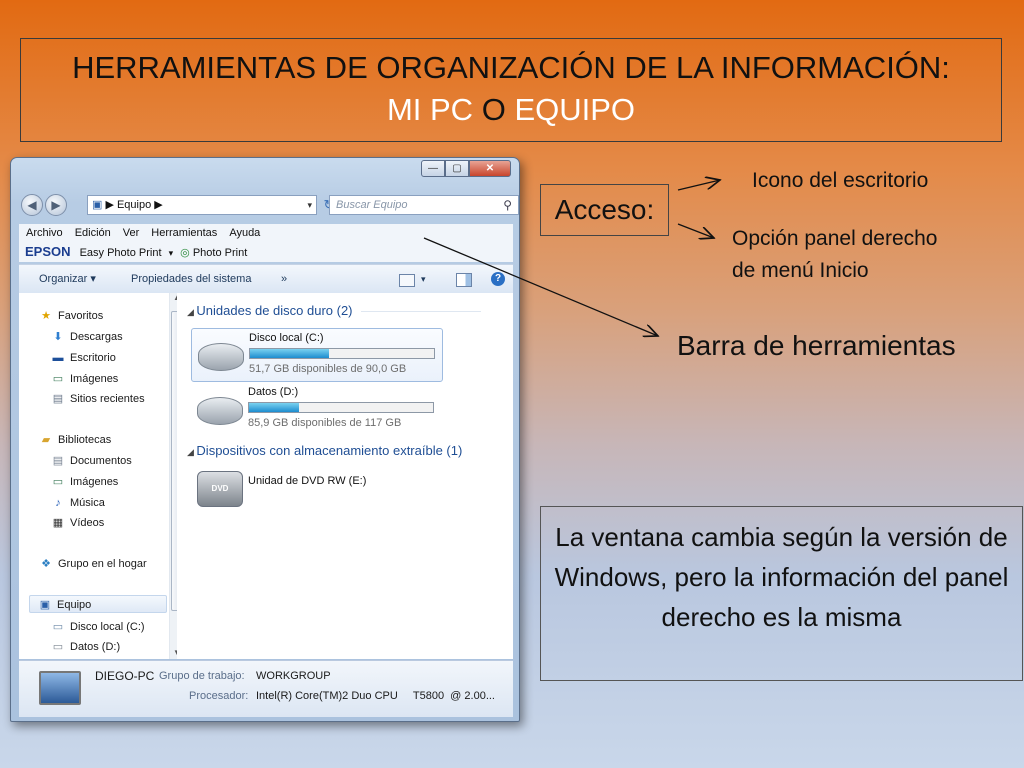 The height and width of the screenshot is (768, 1024). I want to click on arrow-to-toolbar, so click(540, 286).